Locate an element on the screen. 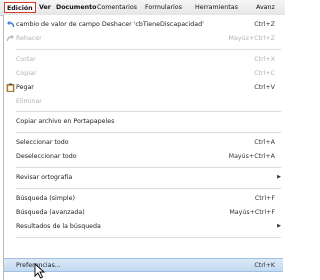  menu-item-redo: Rehacer Mayús+Ctrl+Z is located at coordinates (143, 38).